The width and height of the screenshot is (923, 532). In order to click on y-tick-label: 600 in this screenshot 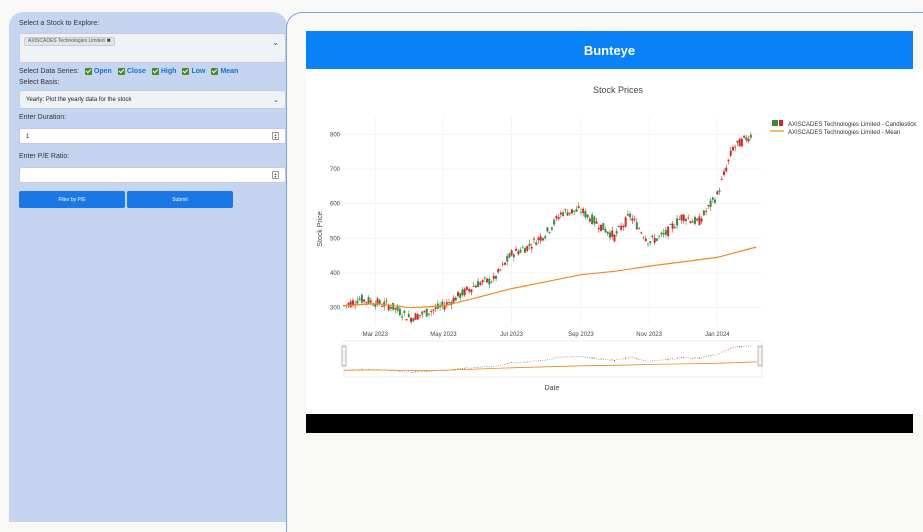, I will do `click(335, 205)`.